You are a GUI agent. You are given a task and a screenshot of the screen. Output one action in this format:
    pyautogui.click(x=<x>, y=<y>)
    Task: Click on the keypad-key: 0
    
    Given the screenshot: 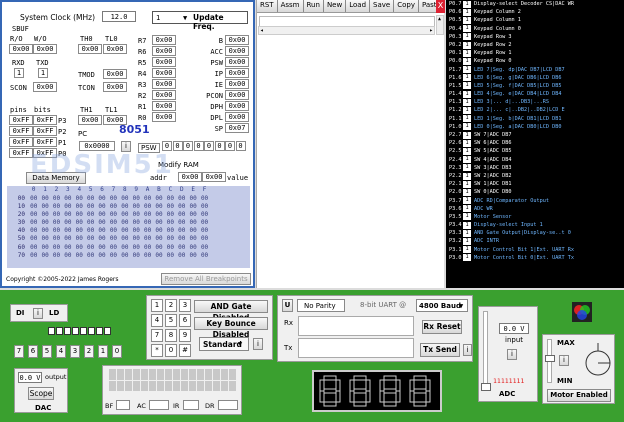 What is the action you would take?
    pyautogui.click(x=171, y=350)
    